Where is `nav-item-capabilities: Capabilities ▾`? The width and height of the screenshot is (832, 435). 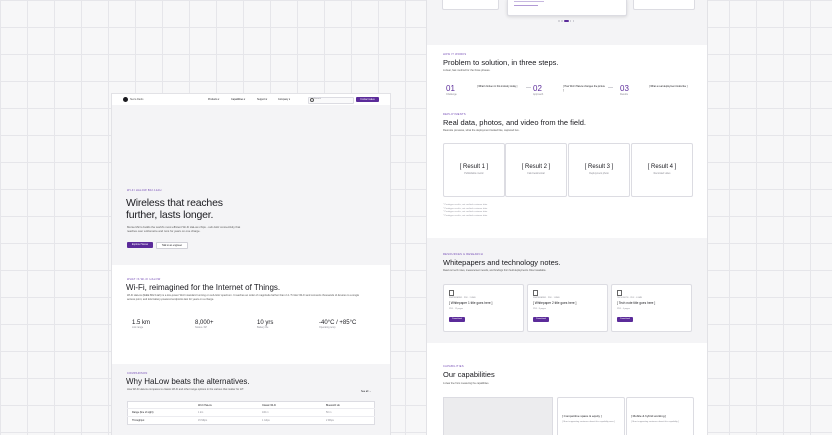 nav-item-capabilities: Capabilities ▾ is located at coordinates (238, 99).